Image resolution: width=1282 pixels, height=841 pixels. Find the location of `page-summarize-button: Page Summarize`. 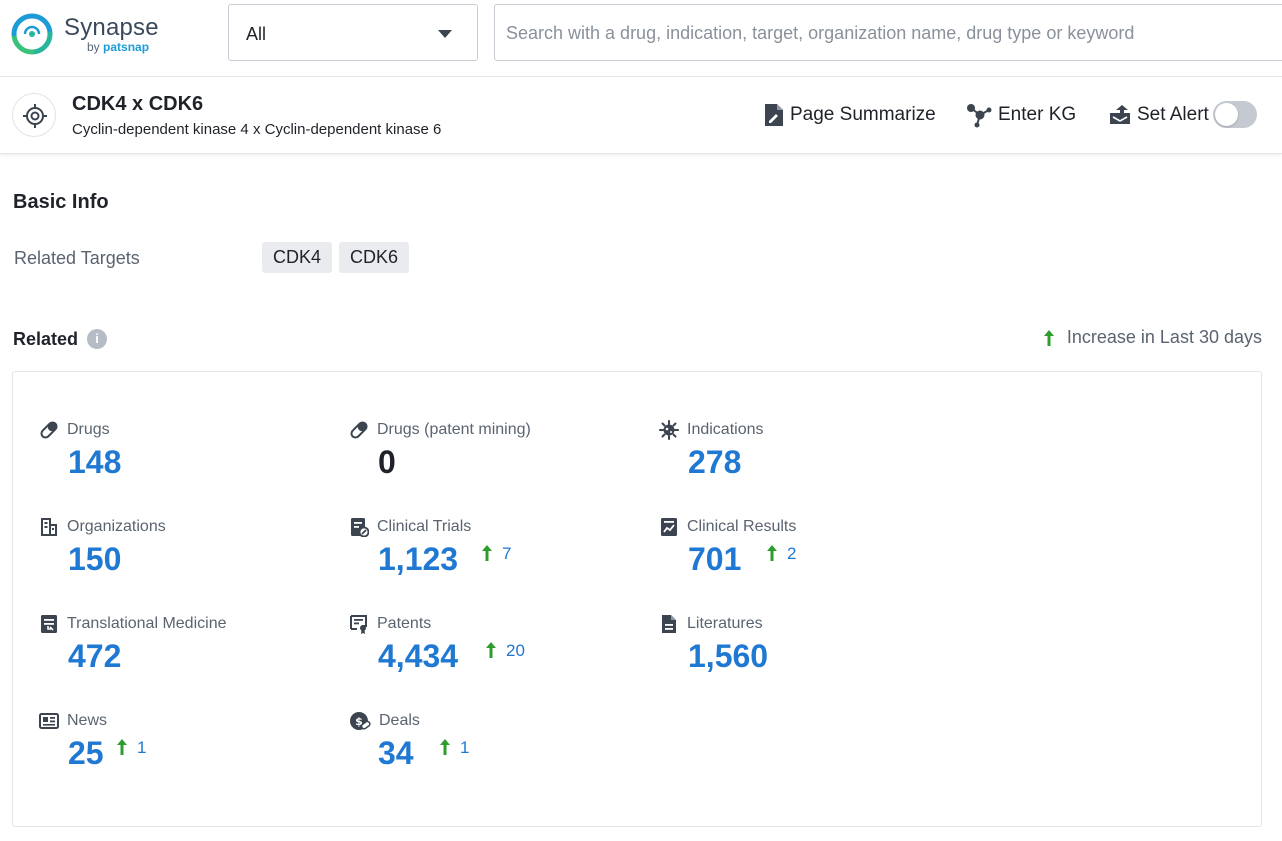

page-summarize-button: Page Summarize is located at coordinates (849, 115).